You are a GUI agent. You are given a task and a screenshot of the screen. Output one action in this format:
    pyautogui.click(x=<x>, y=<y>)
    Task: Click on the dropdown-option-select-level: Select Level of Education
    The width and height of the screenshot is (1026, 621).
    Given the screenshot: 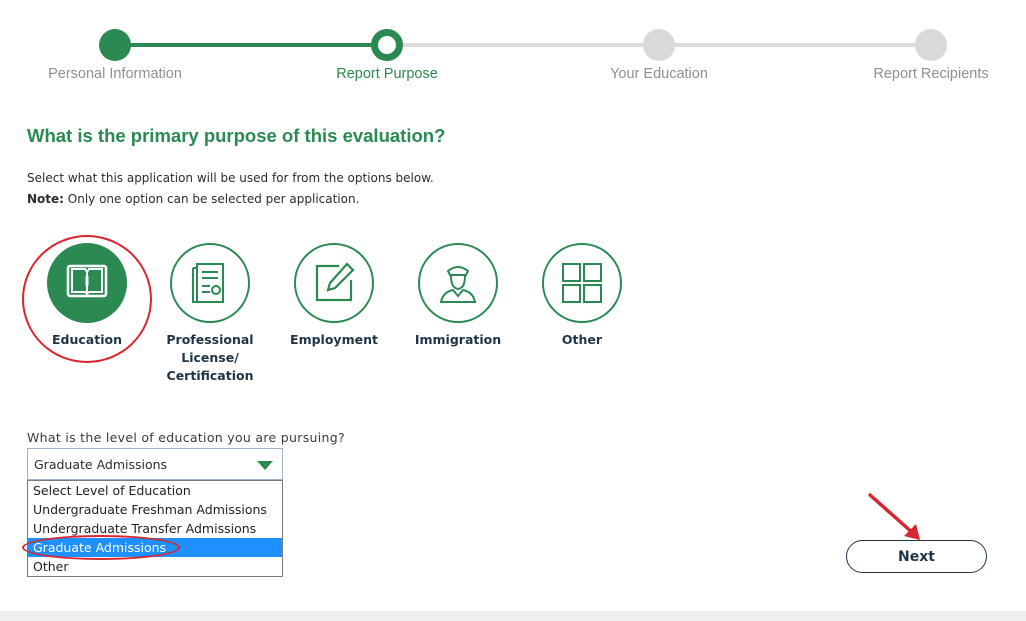 What is the action you would take?
    pyautogui.click(x=155, y=490)
    